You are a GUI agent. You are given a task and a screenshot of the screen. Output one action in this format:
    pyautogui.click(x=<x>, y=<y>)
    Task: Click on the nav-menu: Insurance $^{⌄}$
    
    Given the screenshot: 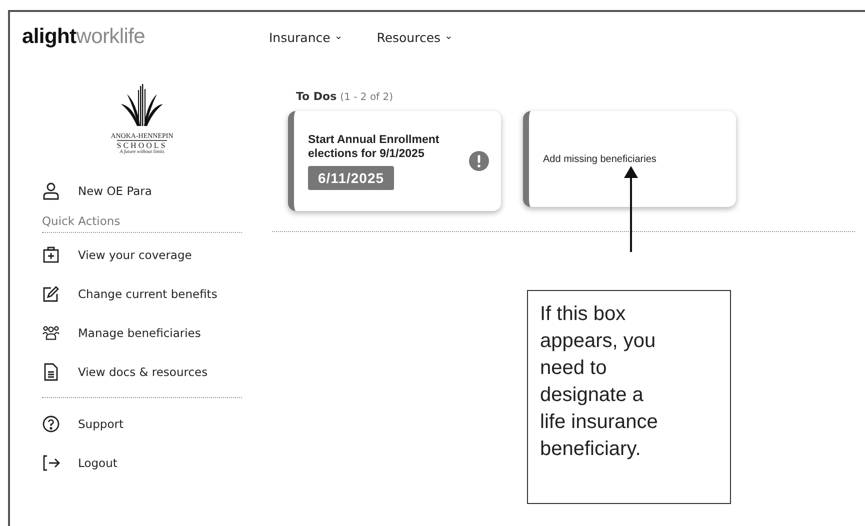 What is the action you would take?
    pyautogui.click(x=306, y=37)
    